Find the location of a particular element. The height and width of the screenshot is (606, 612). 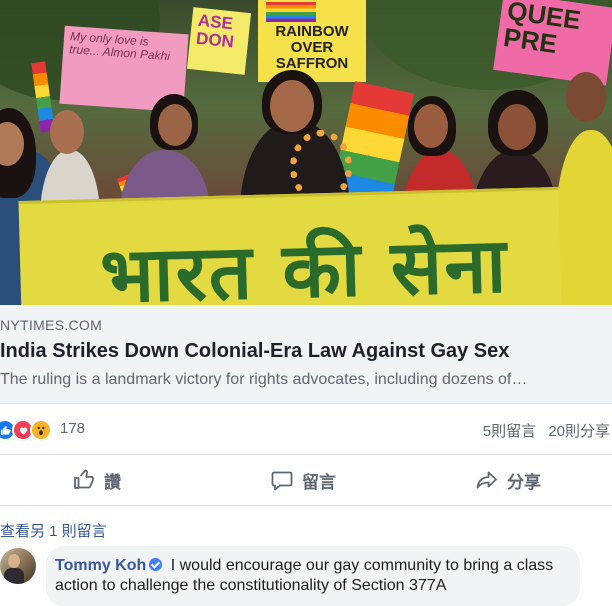

protest-sign-ase: ASE DON is located at coordinates (219, 41).